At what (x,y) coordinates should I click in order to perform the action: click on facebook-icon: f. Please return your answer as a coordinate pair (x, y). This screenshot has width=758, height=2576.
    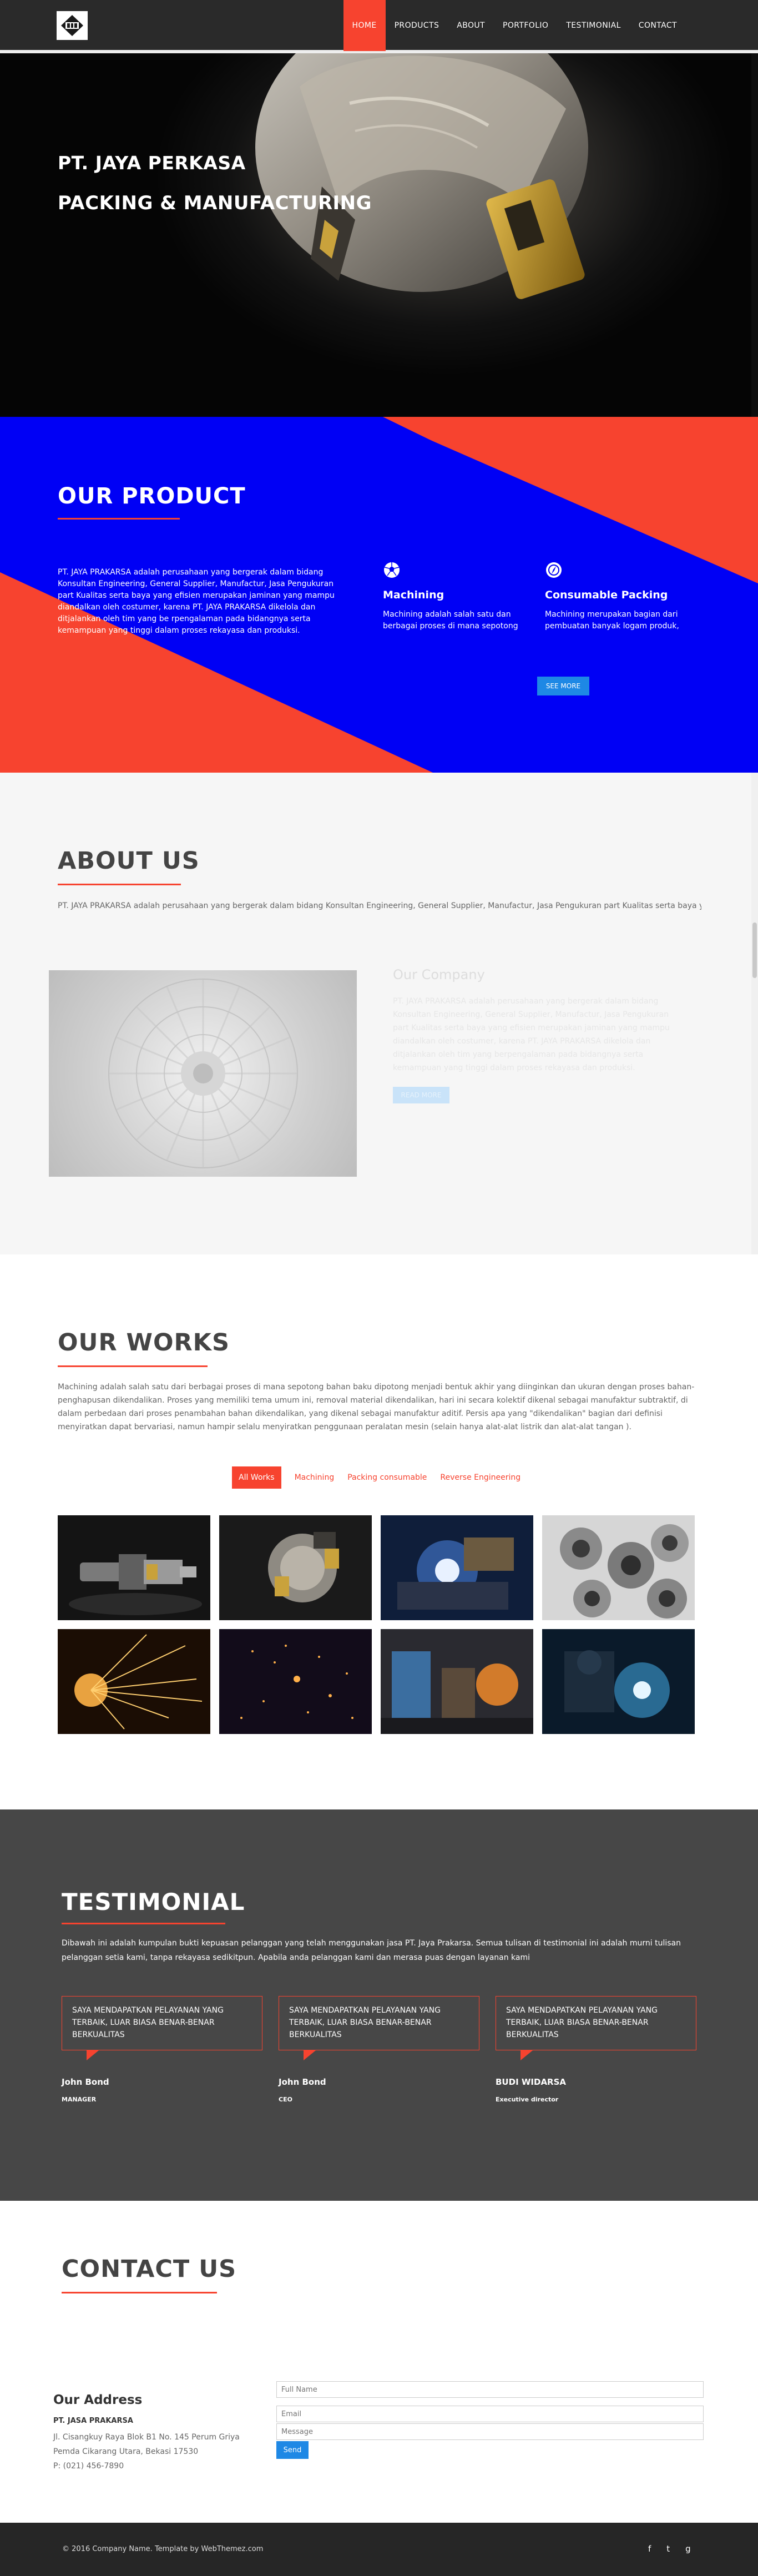
    Looking at the image, I should click on (649, 2549).